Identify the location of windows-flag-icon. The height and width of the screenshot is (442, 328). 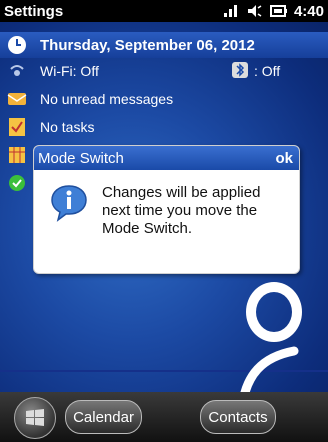
(35, 417).